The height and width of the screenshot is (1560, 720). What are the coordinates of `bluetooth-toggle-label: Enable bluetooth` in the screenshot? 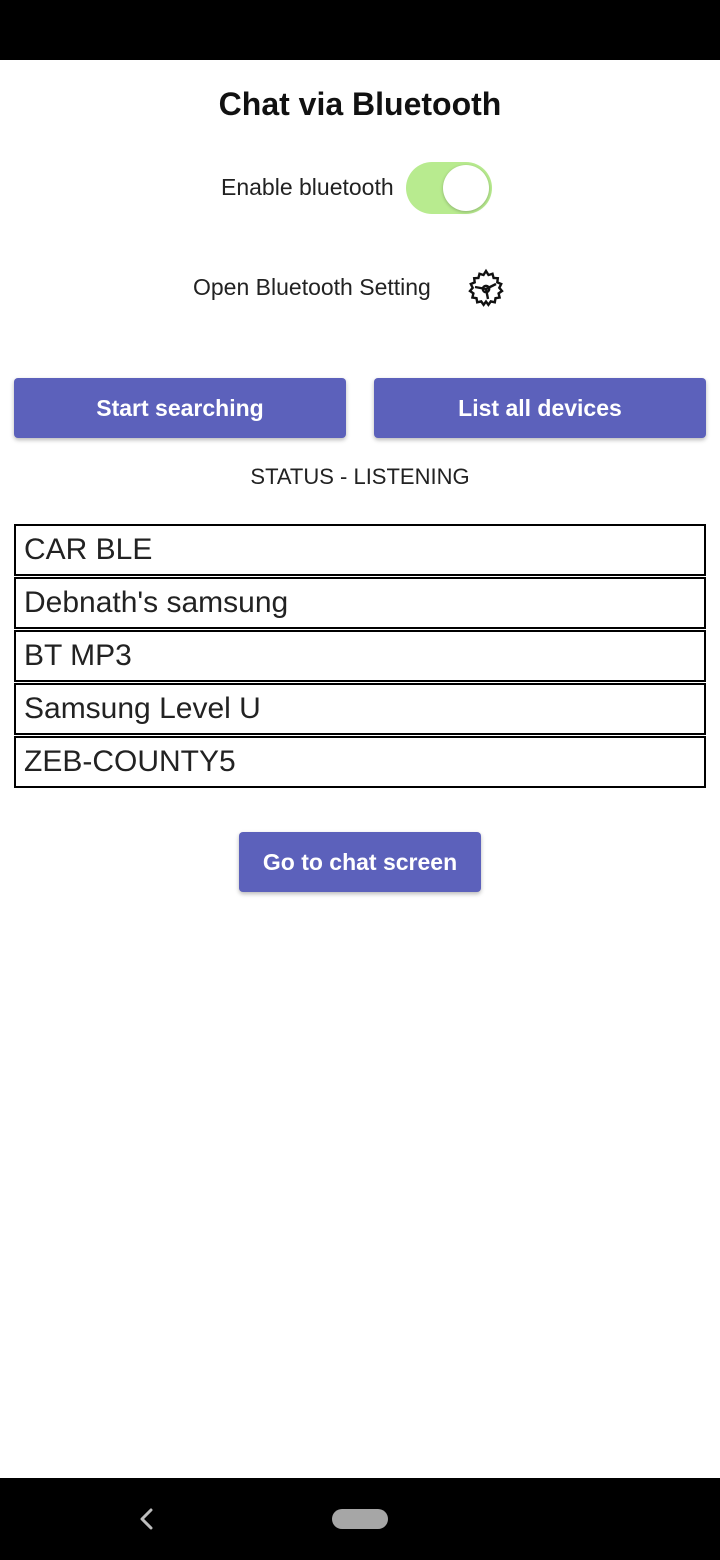 It's located at (307, 187).